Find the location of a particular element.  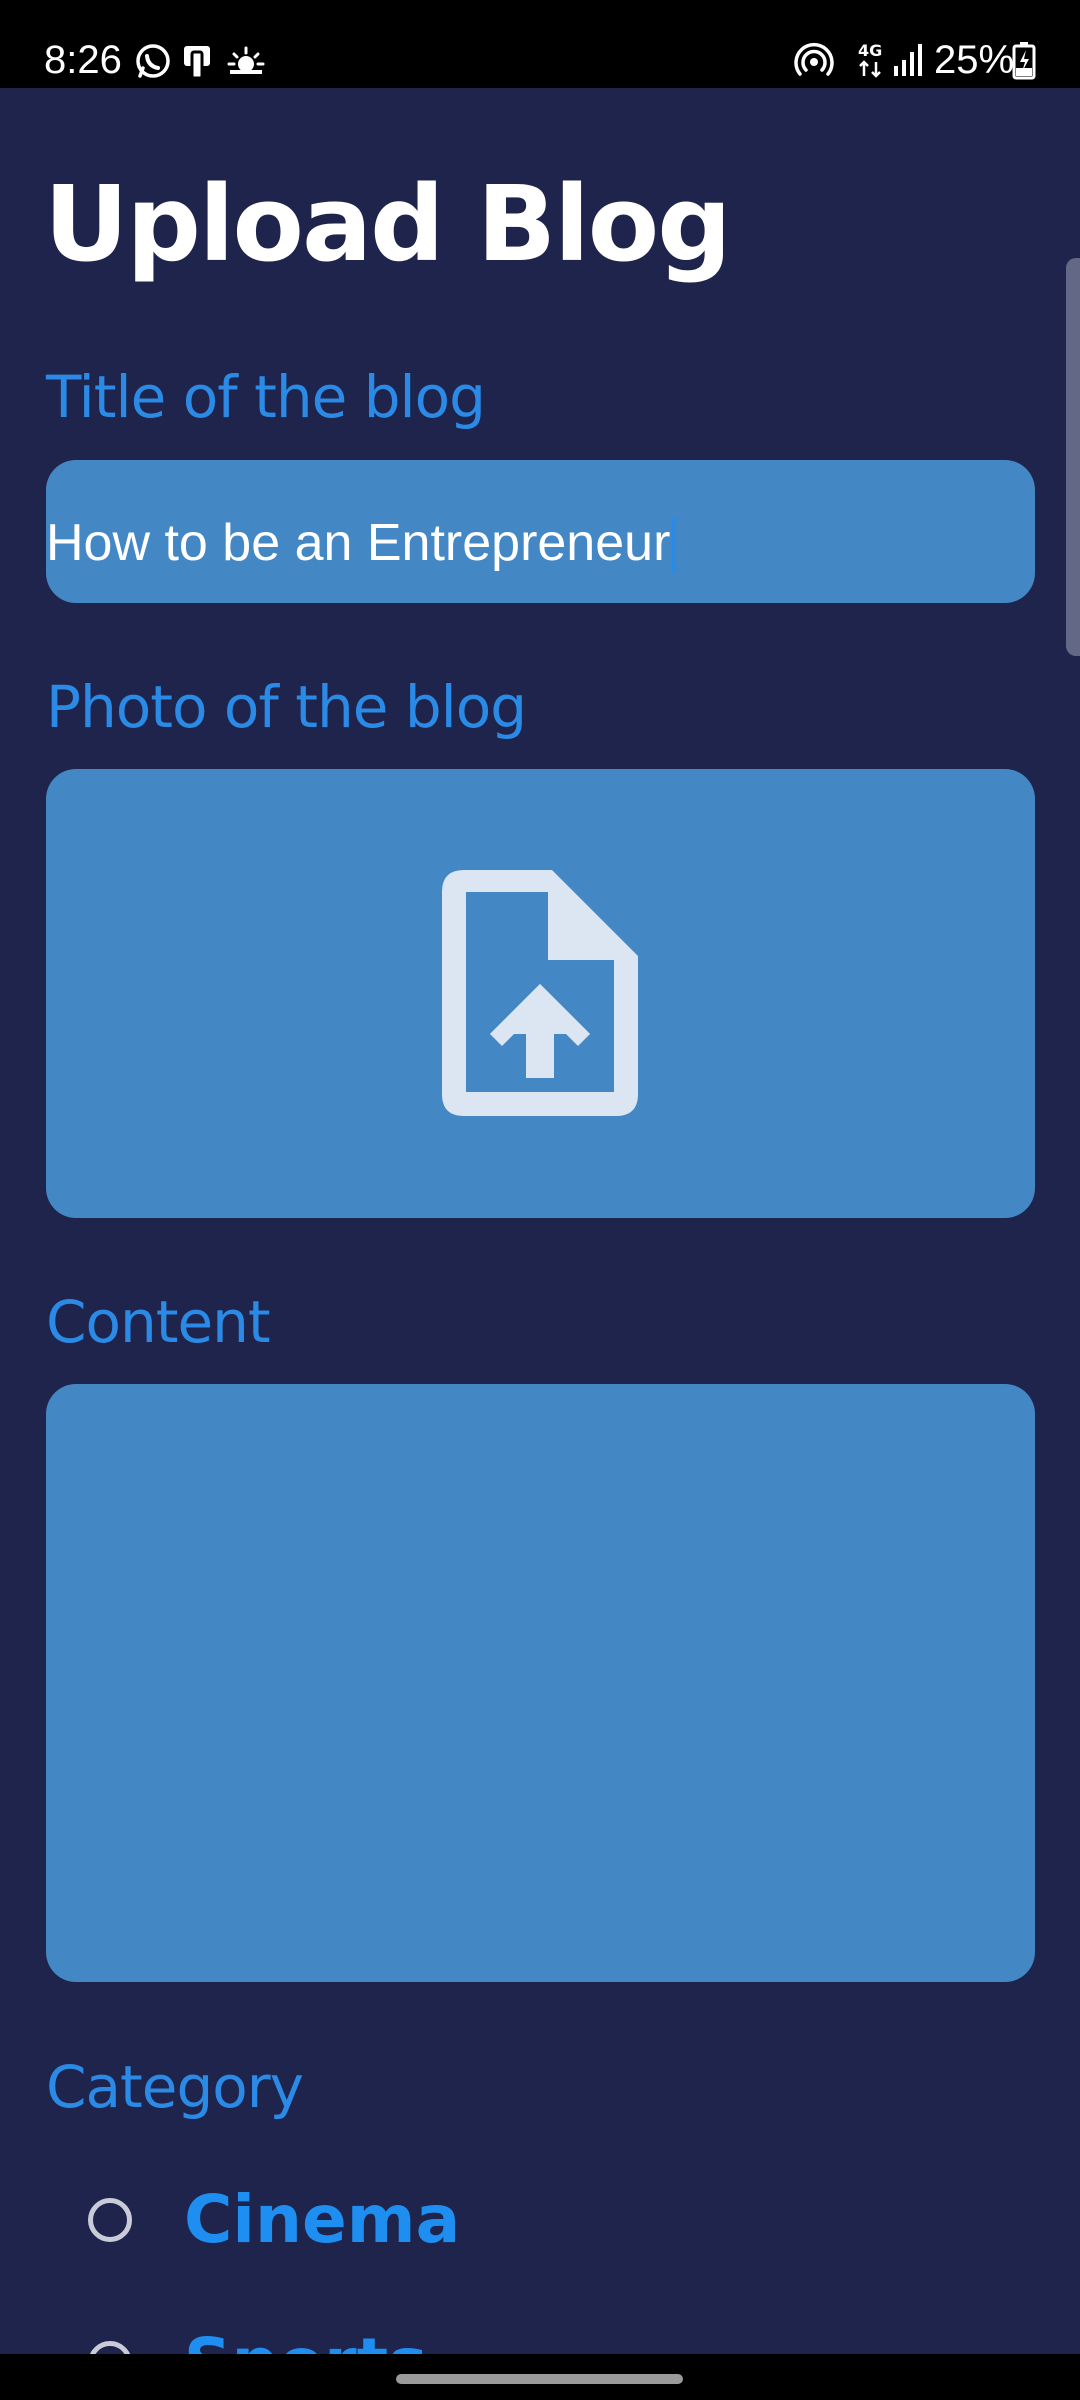

home-gesture-handle is located at coordinates (539, 2379).